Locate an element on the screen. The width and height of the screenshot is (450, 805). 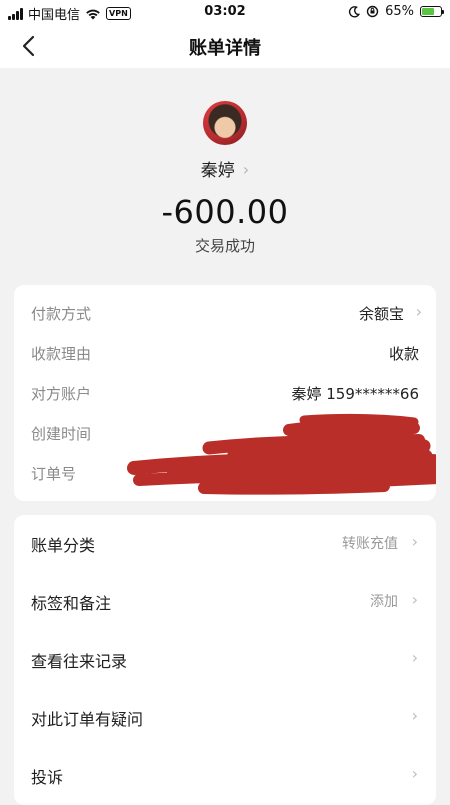
transaction-amount: -600.00 is located at coordinates (225, 212).